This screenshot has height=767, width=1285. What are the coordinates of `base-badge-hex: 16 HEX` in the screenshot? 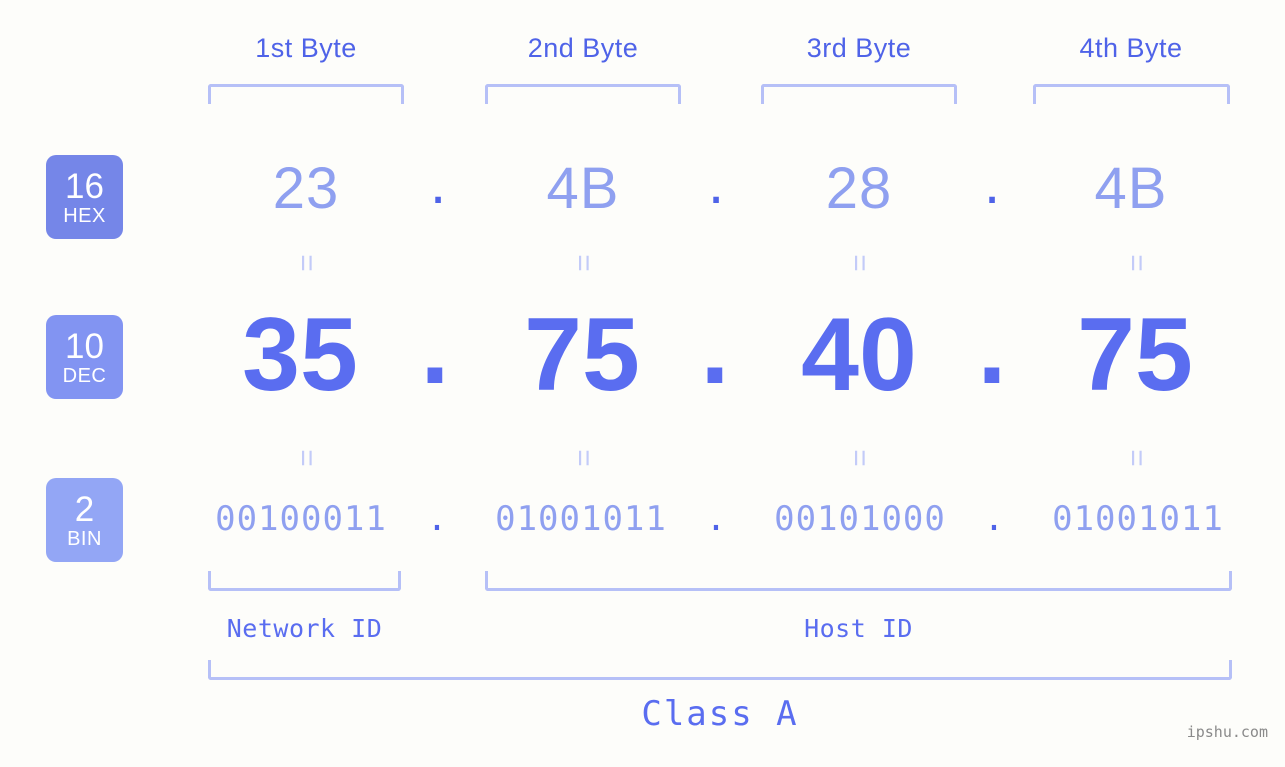 It's located at (84, 197).